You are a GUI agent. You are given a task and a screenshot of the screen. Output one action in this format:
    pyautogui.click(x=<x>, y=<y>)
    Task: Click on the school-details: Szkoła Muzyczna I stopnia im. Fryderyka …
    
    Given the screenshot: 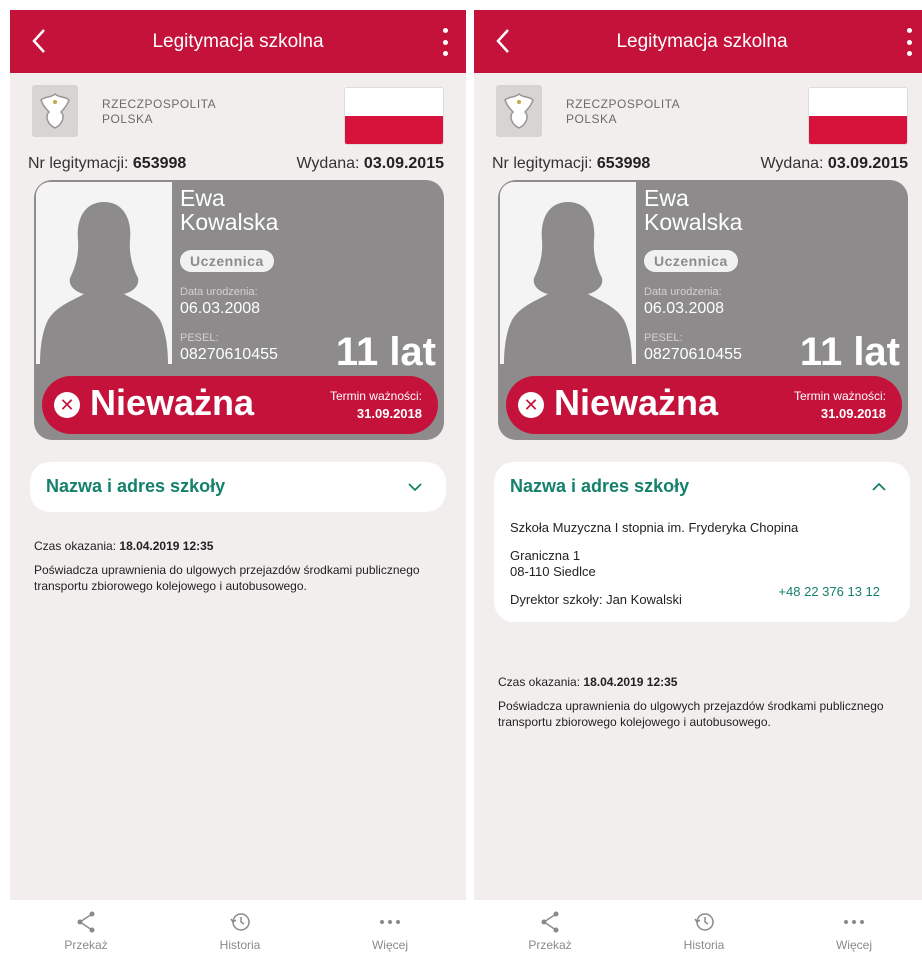 What is the action you would take?
    pyautogui.click(x=702, y=567)
    